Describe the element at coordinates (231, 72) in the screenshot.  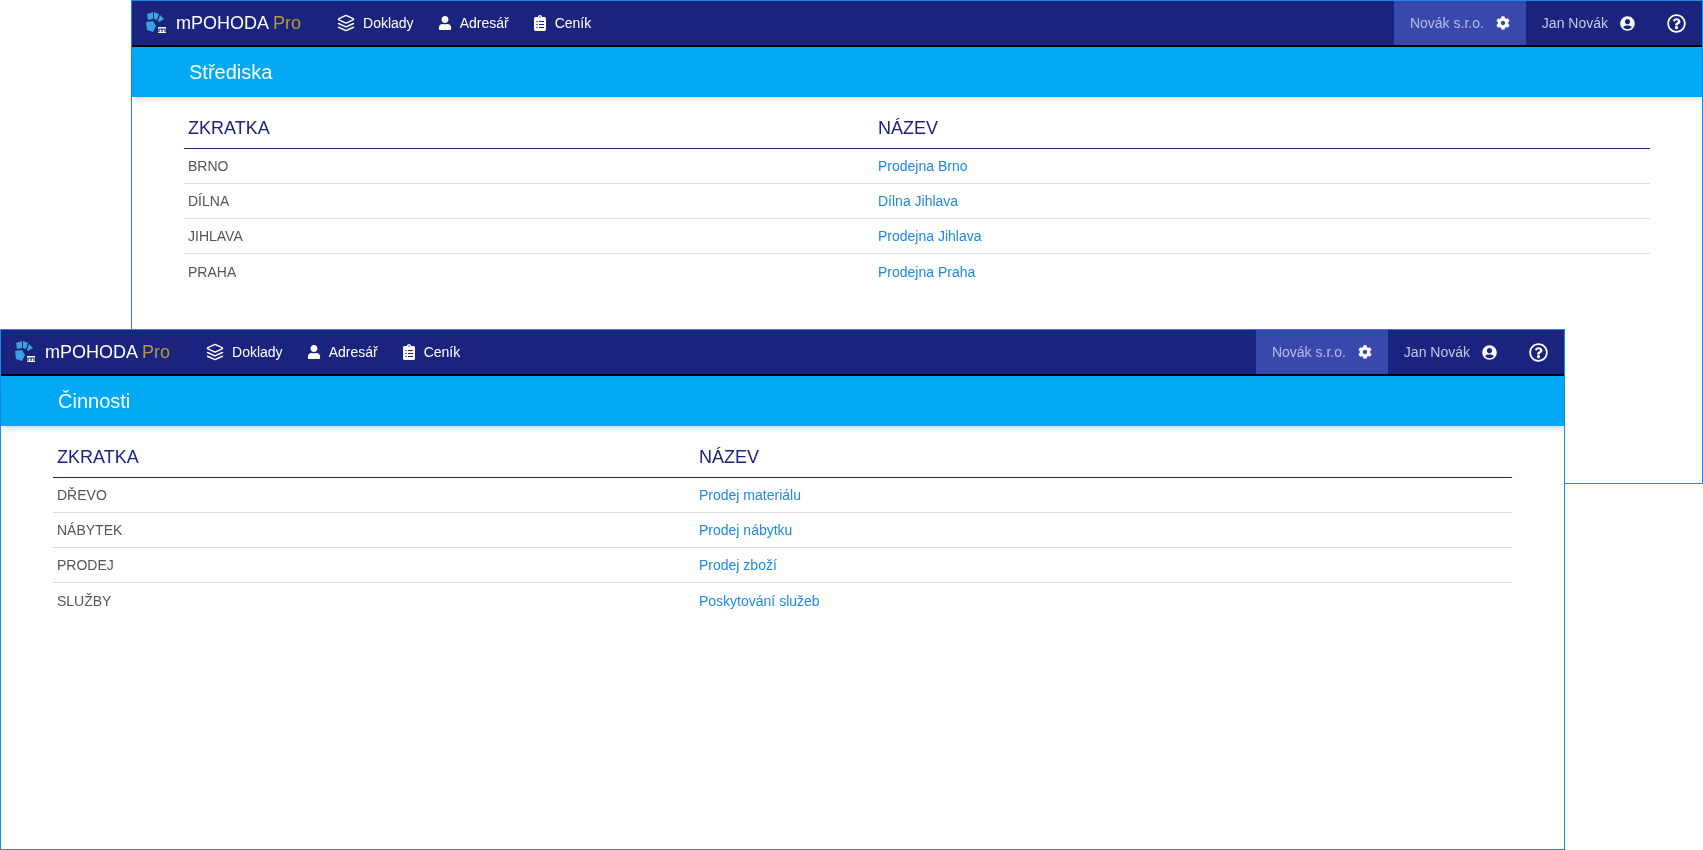
I see `page-title: Střediska` at that location.